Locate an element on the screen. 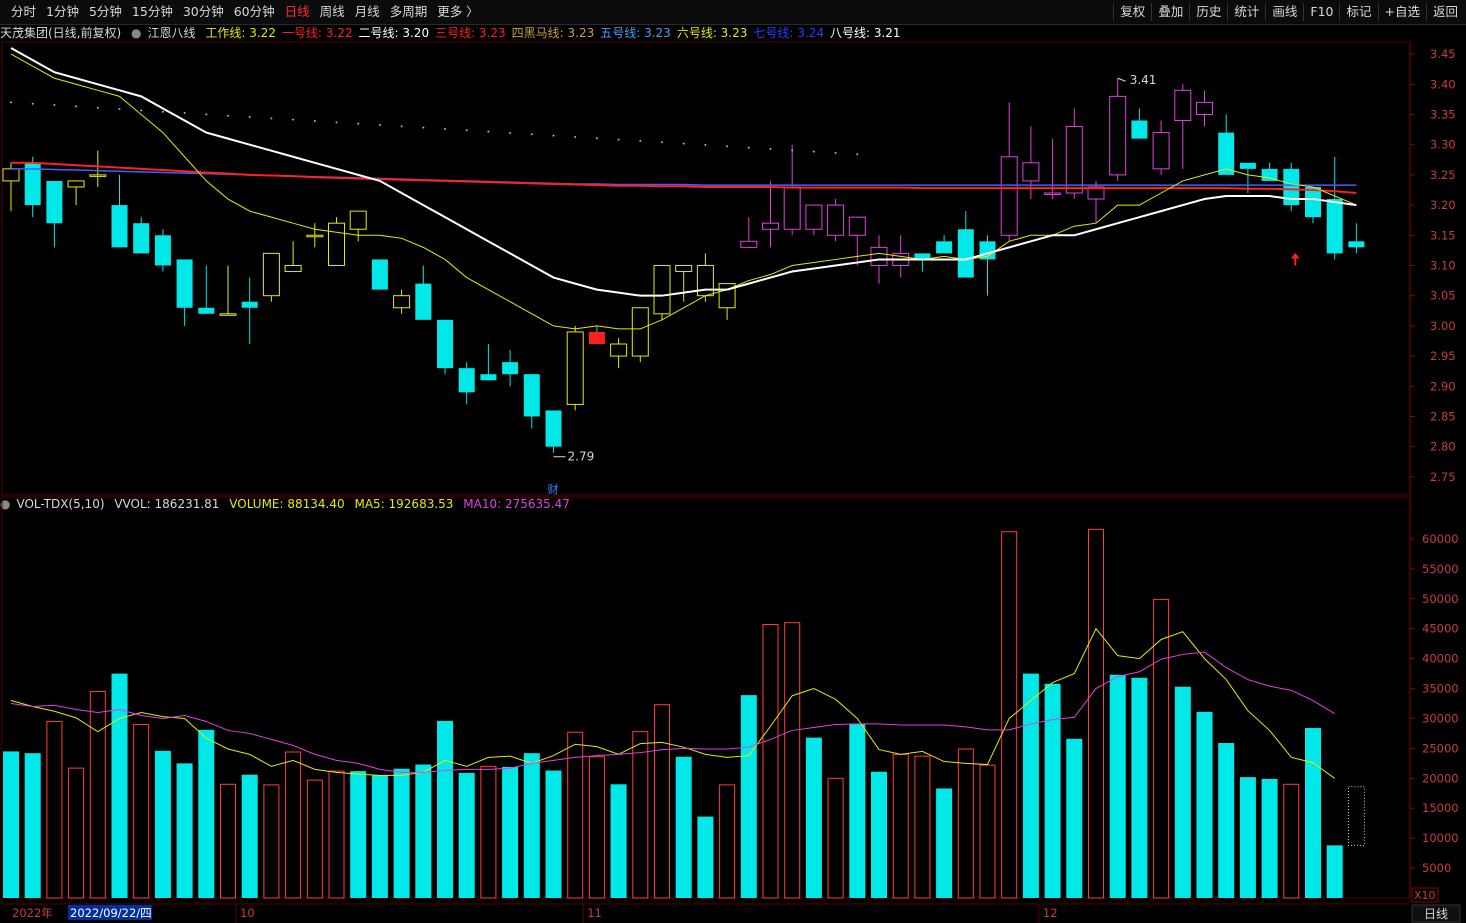 Image resolution: width=1466 pixels, height=923 pixels. period-tab-4: 30分钟 is located at coordinates (203, 12).